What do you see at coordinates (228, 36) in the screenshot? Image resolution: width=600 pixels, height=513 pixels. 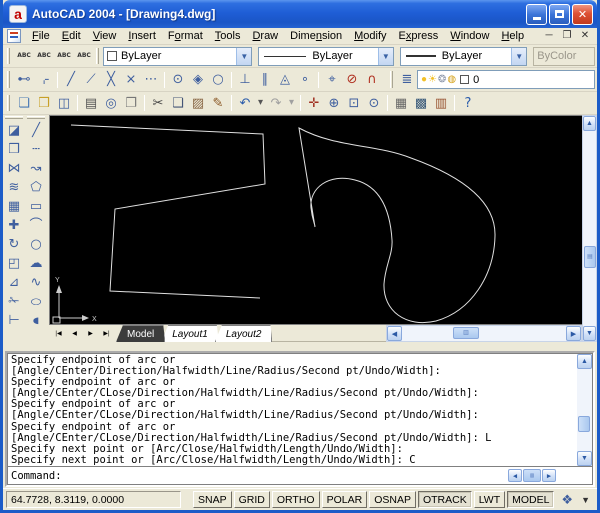 I see `menu-tools: Tools` at bounding box center [228, 36].